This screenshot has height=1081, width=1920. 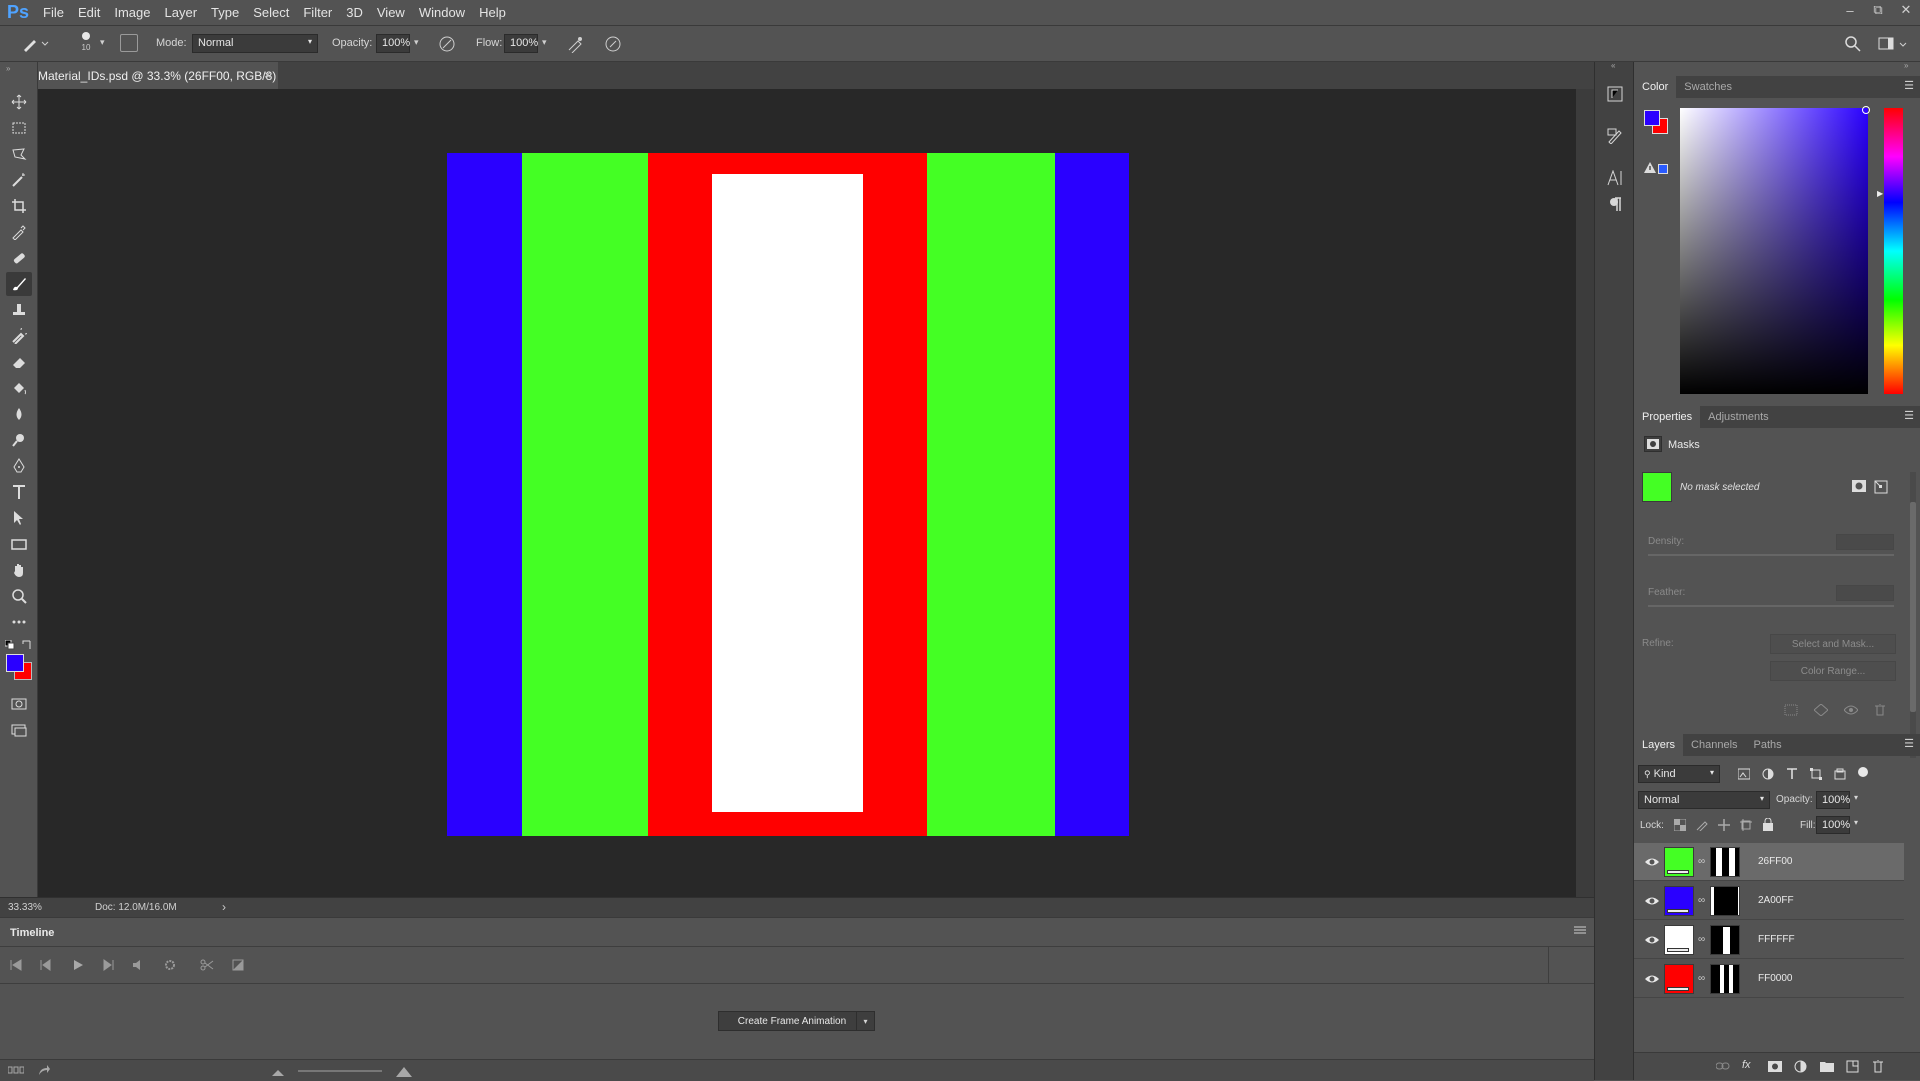 What do you see at coordinates (1878, 10) in the screenshot?
I see `restore-button: ⧉` at bounding box center [1878, 10].